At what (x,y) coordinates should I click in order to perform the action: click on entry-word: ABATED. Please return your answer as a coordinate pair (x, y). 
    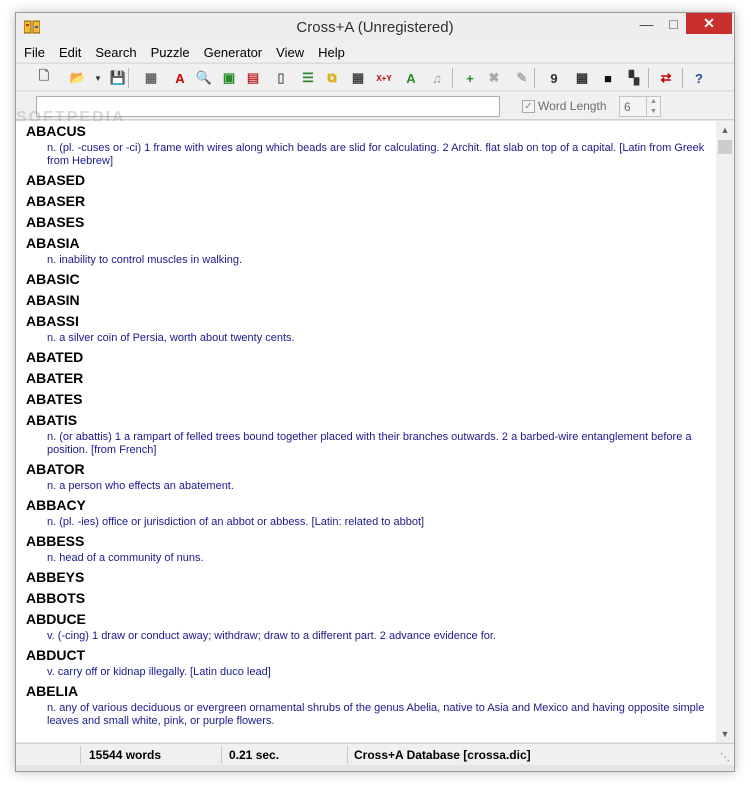
    Looking at the image, I should click on (55, 357).